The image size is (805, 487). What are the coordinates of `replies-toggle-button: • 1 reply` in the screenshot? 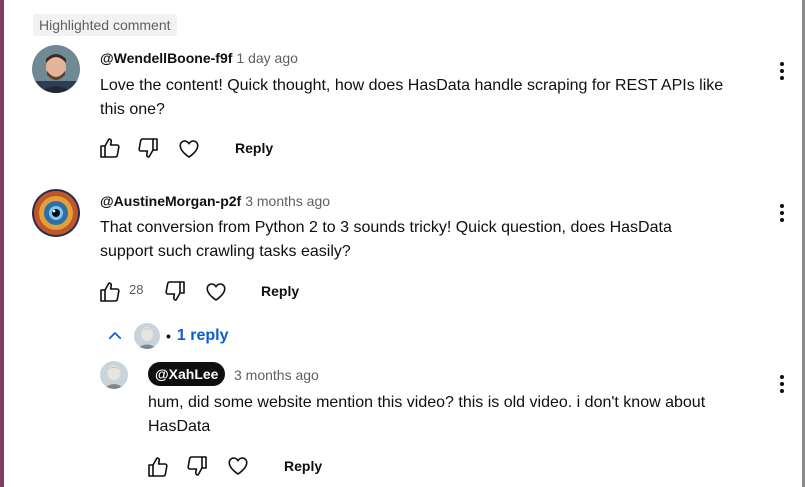 It's located at (167, 336).